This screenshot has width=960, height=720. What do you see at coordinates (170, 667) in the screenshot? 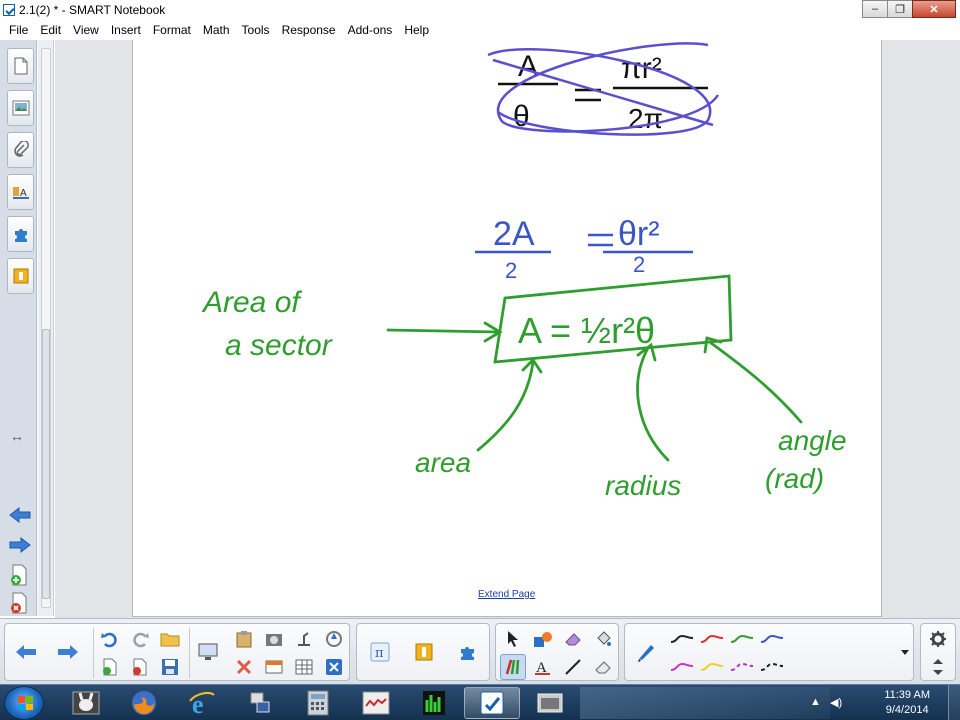
I see `save-button` at bounding box center [170, 667].